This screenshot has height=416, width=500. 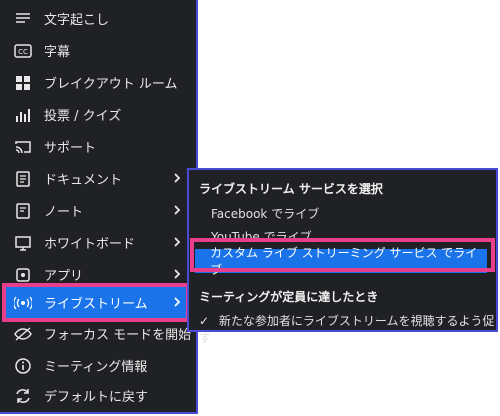 I want to click on menu-item-label: サポート, so click(x=70, y=148).